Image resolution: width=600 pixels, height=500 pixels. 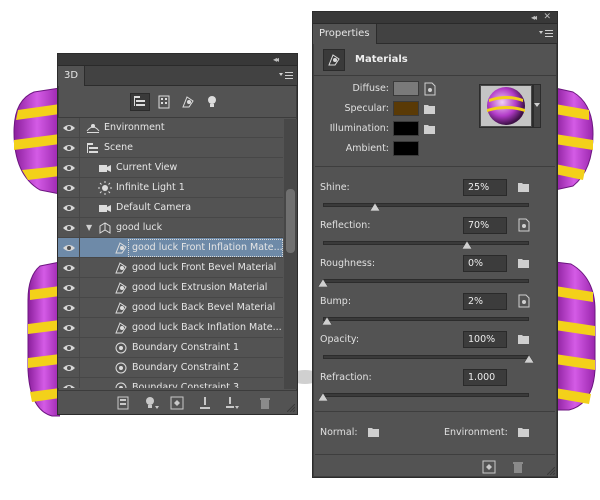 What do you see at coordinates (339, 432) in the screenshot?
I see `normal-label: Normal:` at bounding box center [339, 432].